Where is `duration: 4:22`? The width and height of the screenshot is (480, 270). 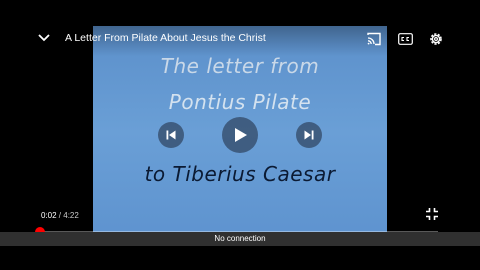 duration: 4:22 is located at coordinates (71, 215).